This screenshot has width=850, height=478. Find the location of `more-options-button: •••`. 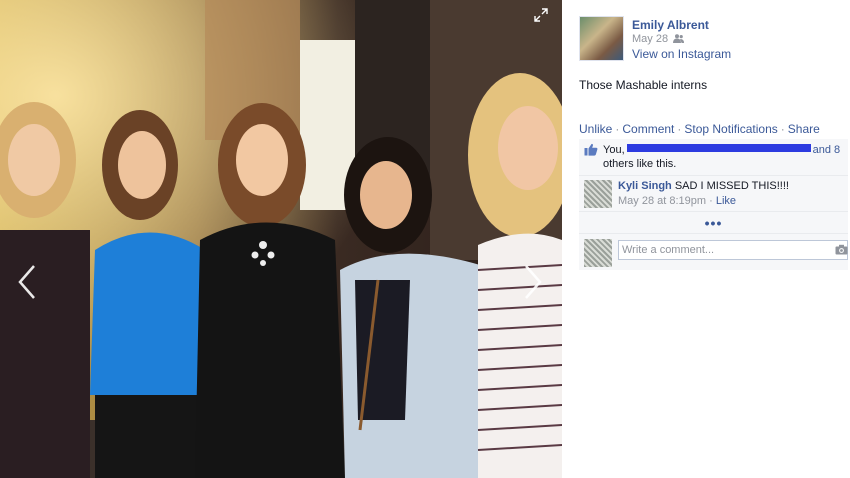

more-options-button: ••• is located at coordinates (714, 223).